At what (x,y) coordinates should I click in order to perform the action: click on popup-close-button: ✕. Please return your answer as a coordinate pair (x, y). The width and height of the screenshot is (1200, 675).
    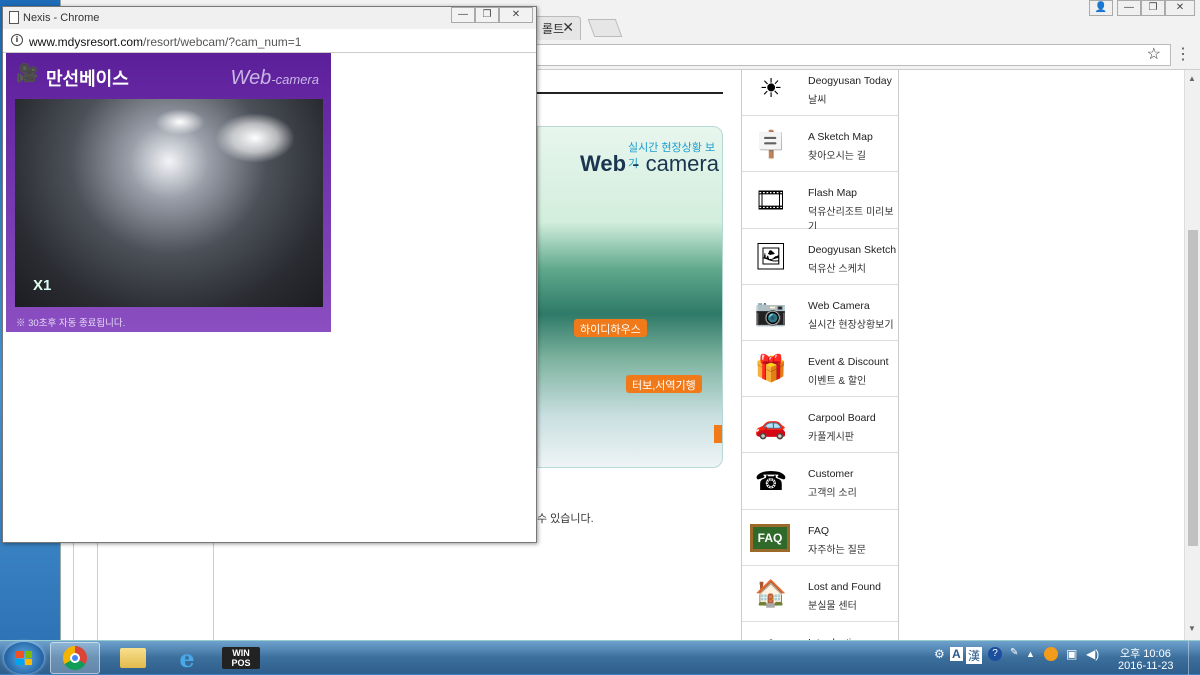
    Looking at the image, I should click on (516, 15).